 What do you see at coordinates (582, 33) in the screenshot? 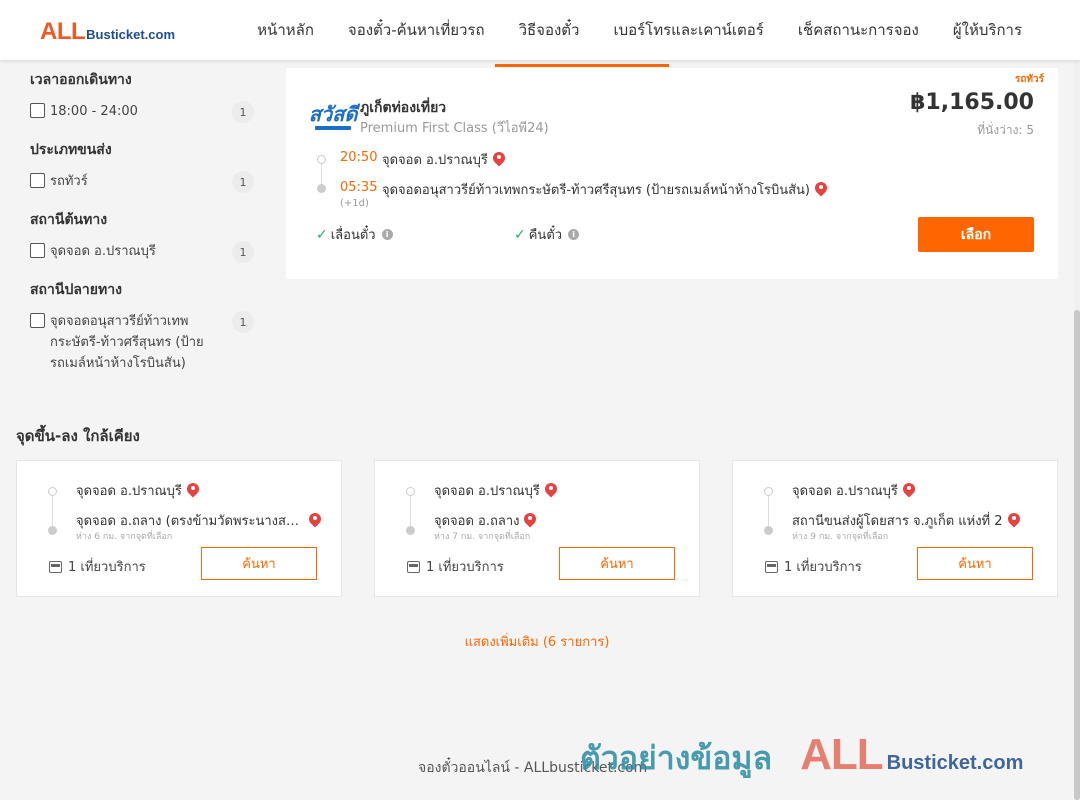
I see `nav-how-to-book: วิธีจองตั๋ว` at bounding box center [582, 33].